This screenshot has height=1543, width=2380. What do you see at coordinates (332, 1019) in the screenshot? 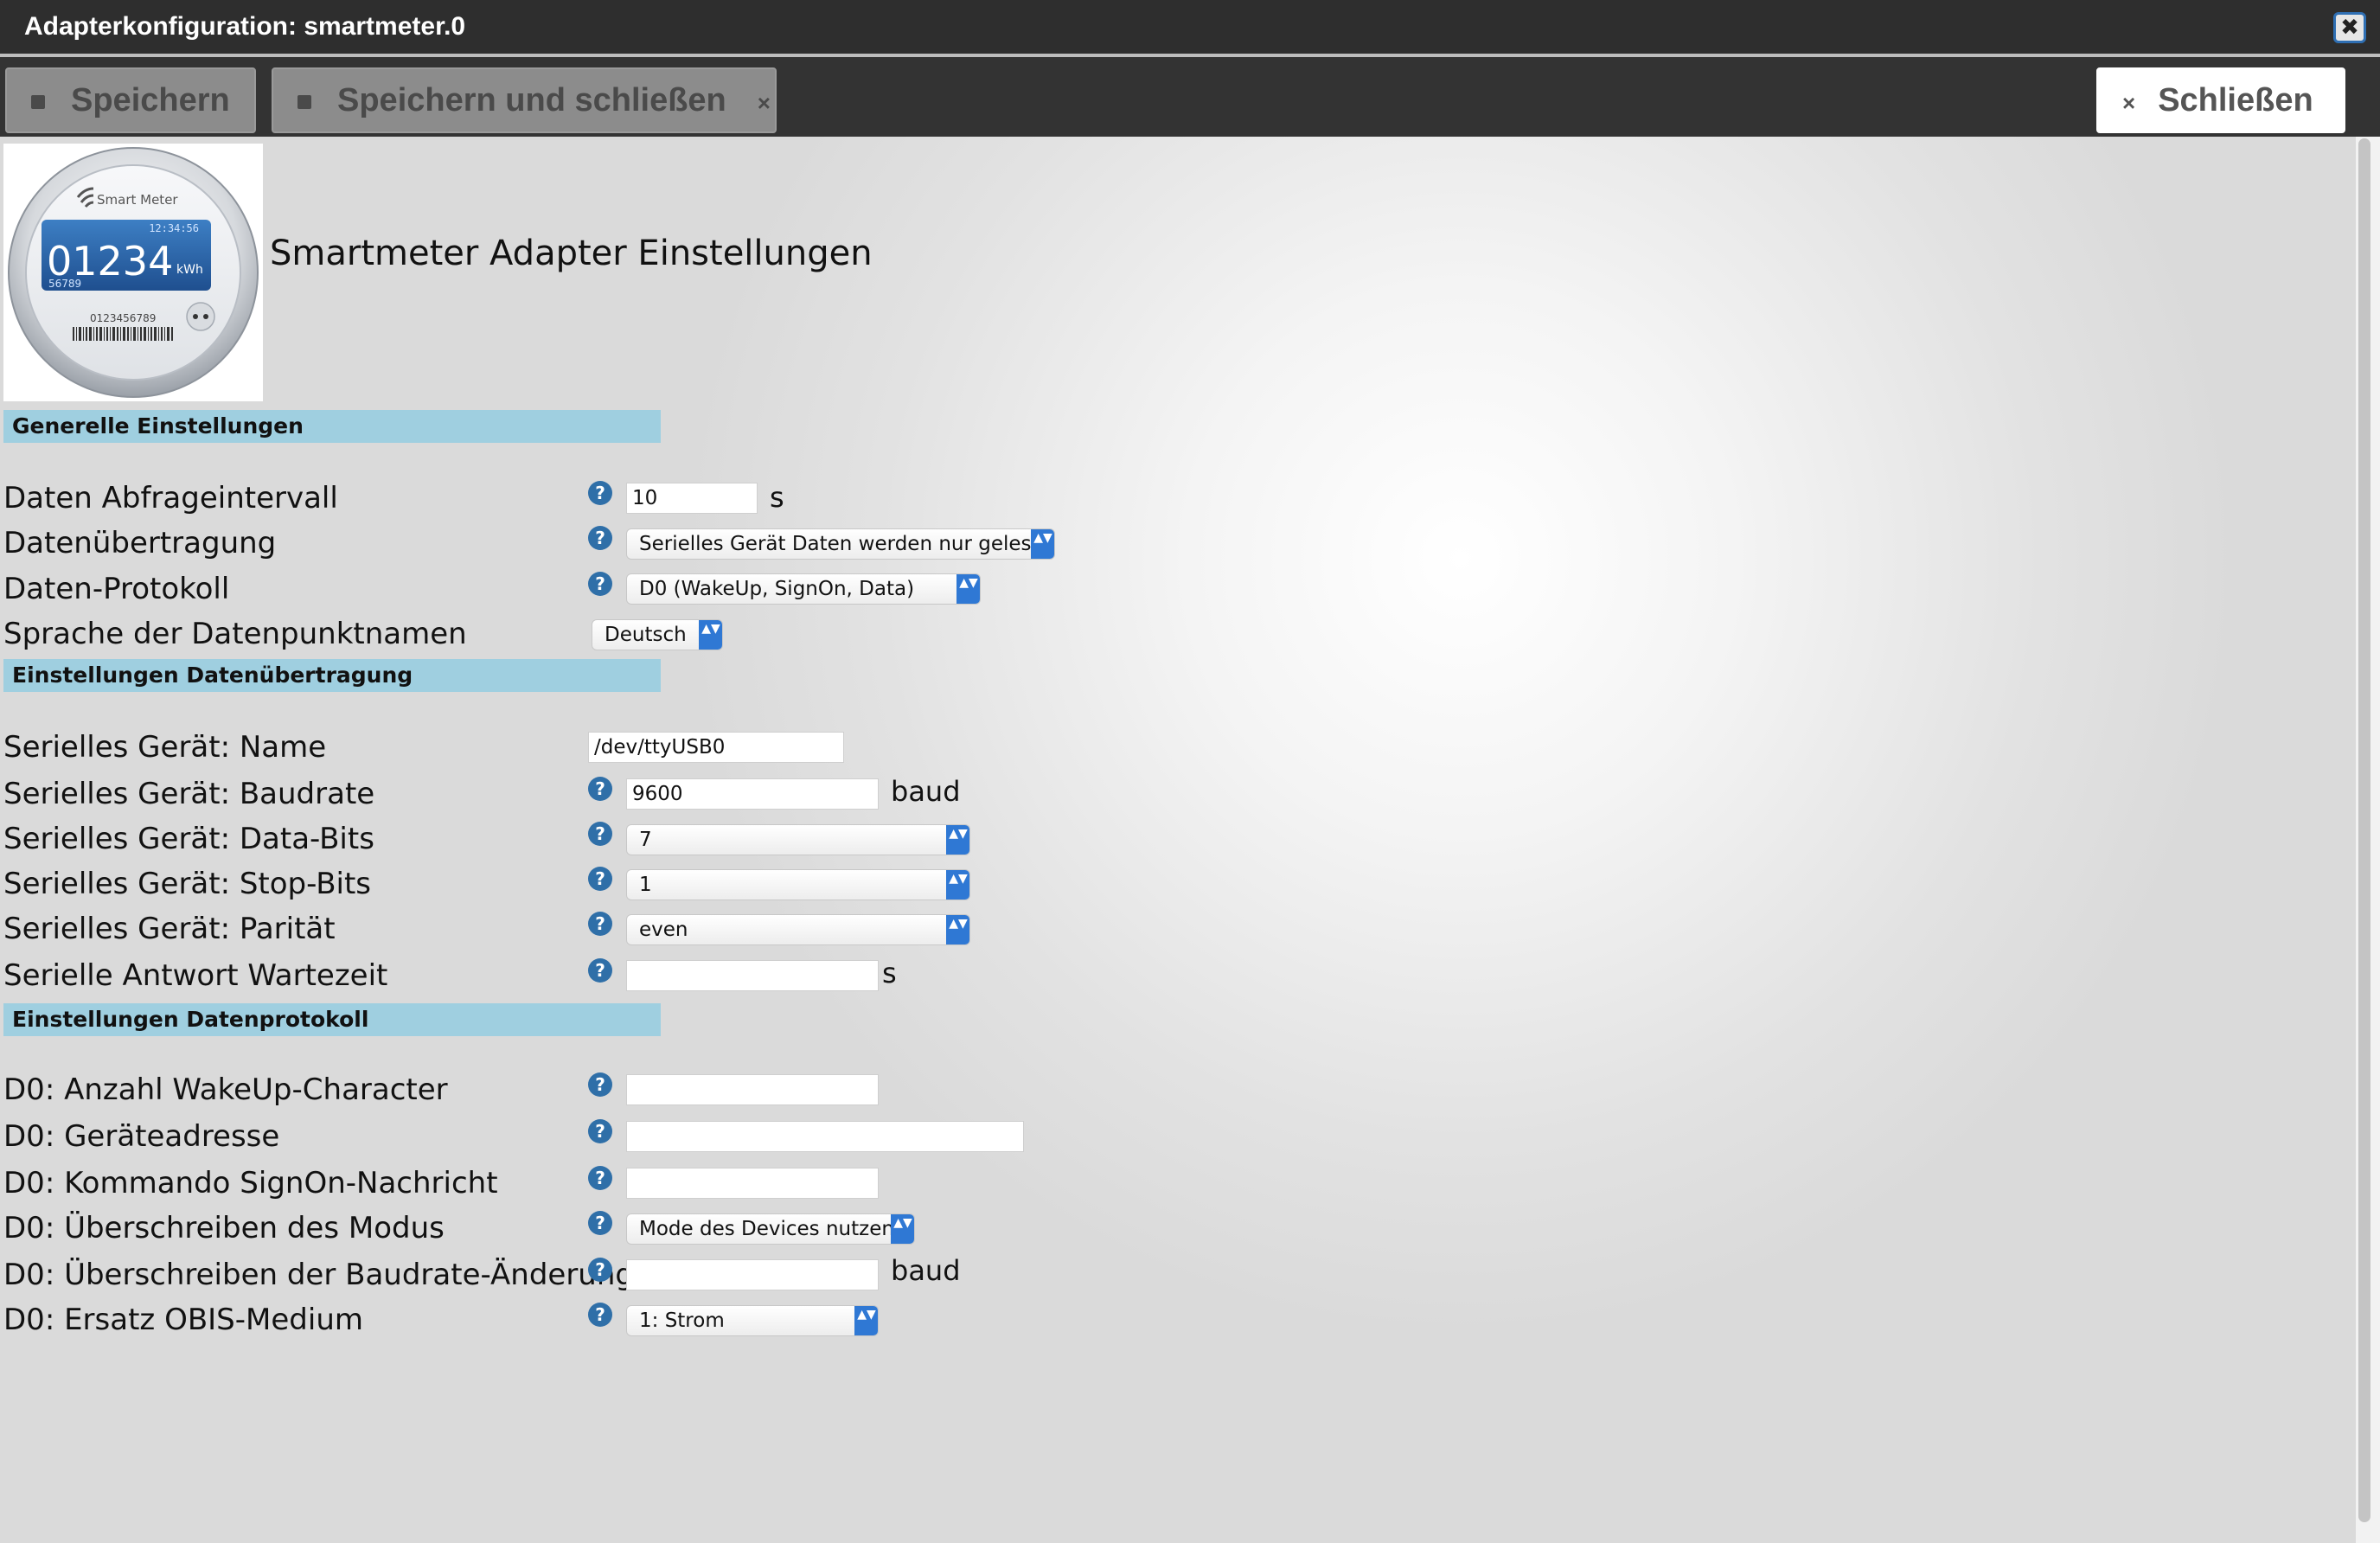
I see `section-header-protocol: Einstellungen Datenprotokoll` at bounding box center [332, 1019].